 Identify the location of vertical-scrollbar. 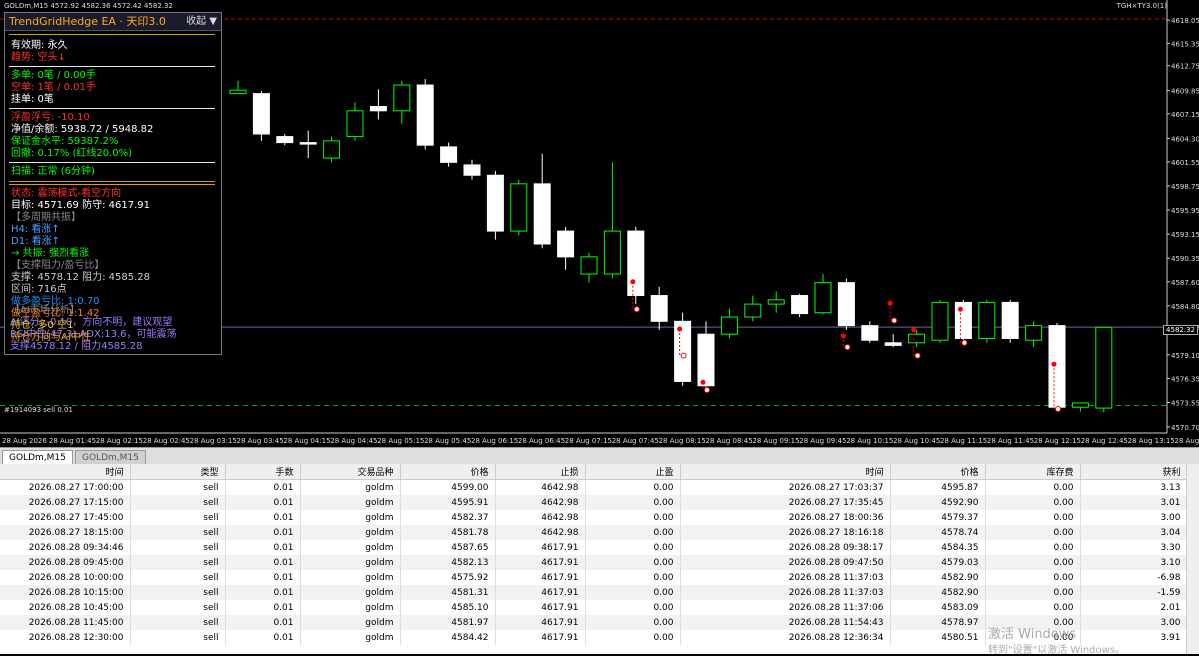
(1192, 559).